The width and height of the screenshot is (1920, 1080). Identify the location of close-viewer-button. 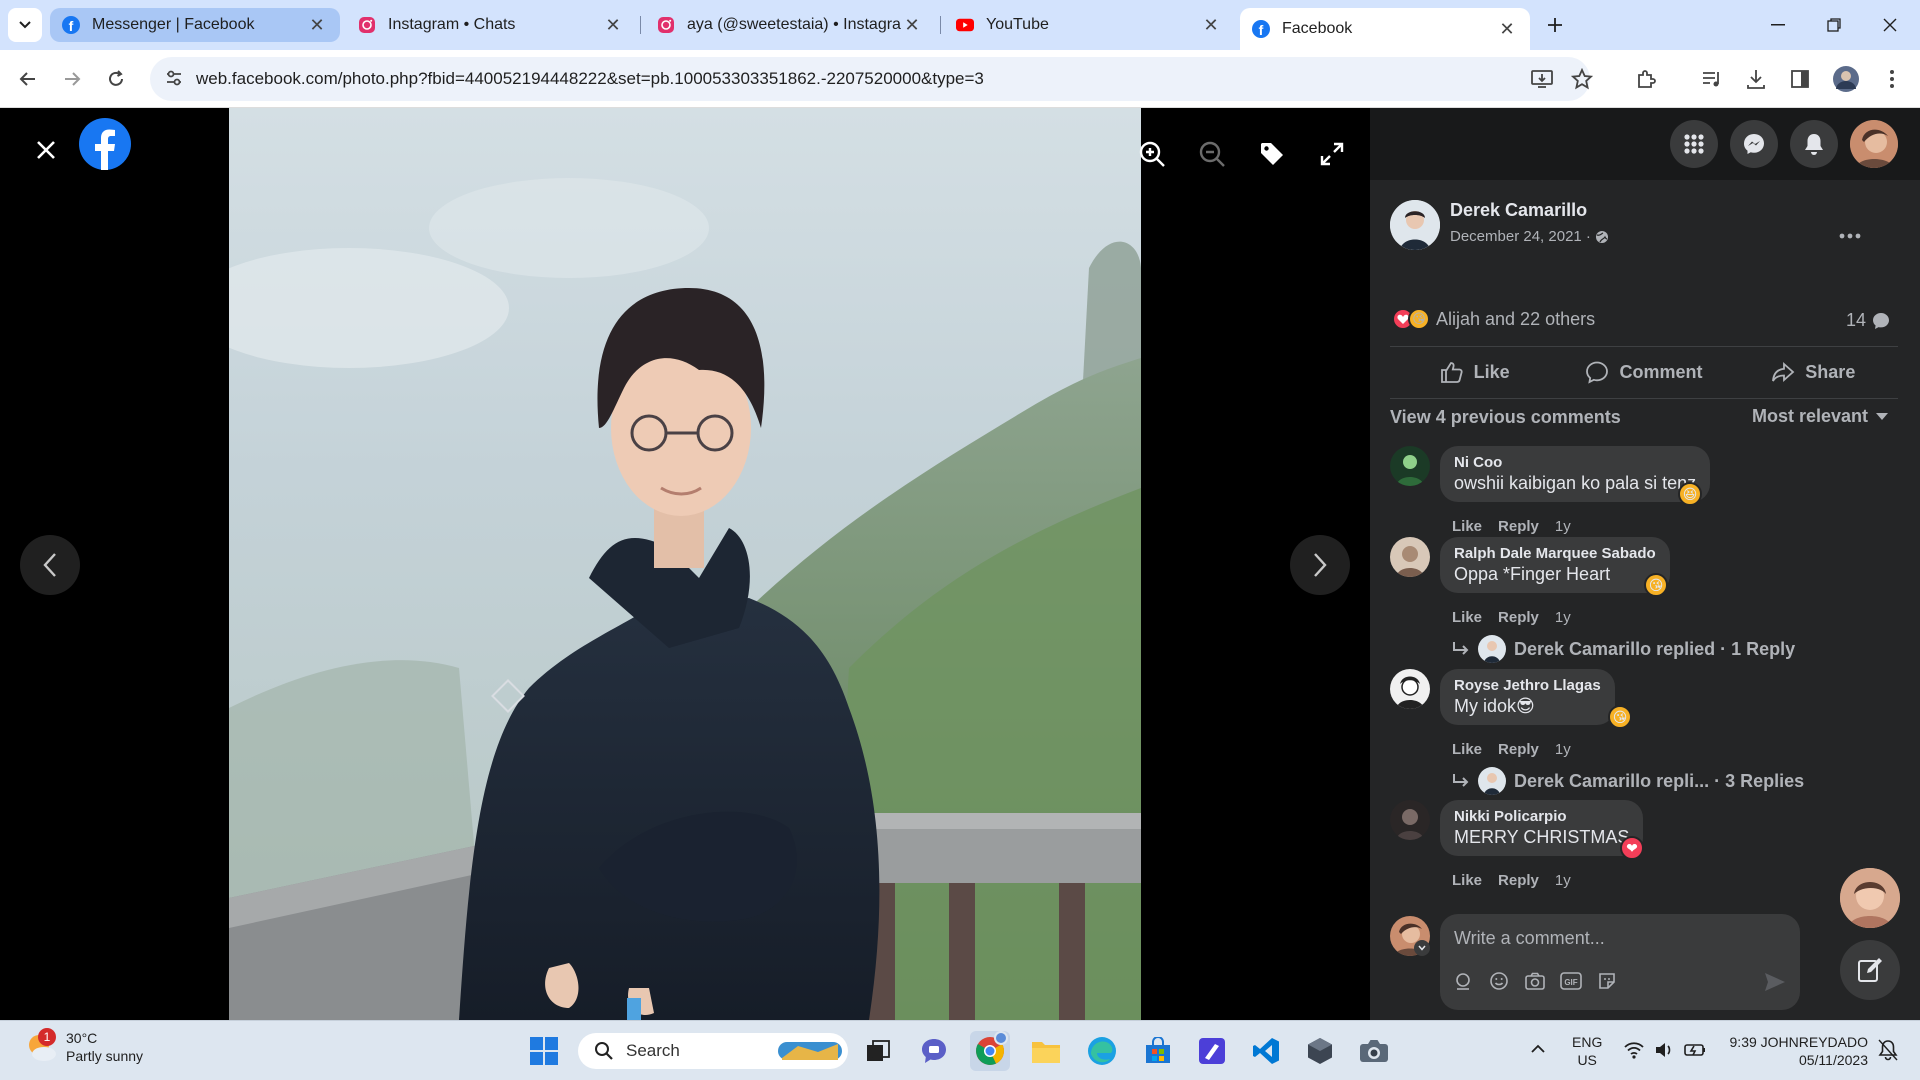
(46, 150).